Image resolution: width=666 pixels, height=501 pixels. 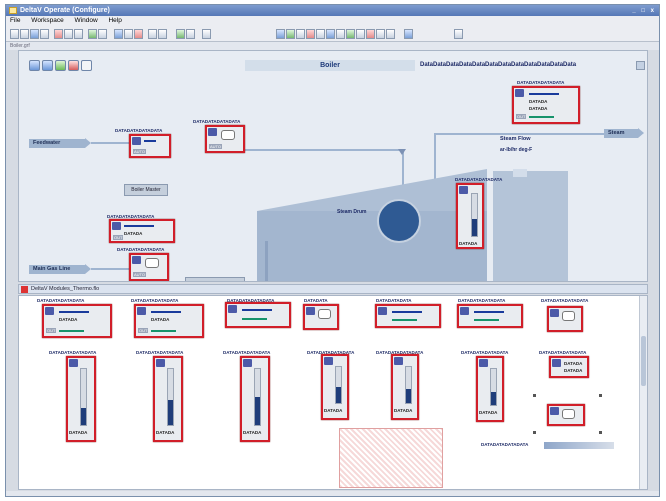 I want to click on faceplate: DATADA DATADA OUT, so click(x=546, y=105).